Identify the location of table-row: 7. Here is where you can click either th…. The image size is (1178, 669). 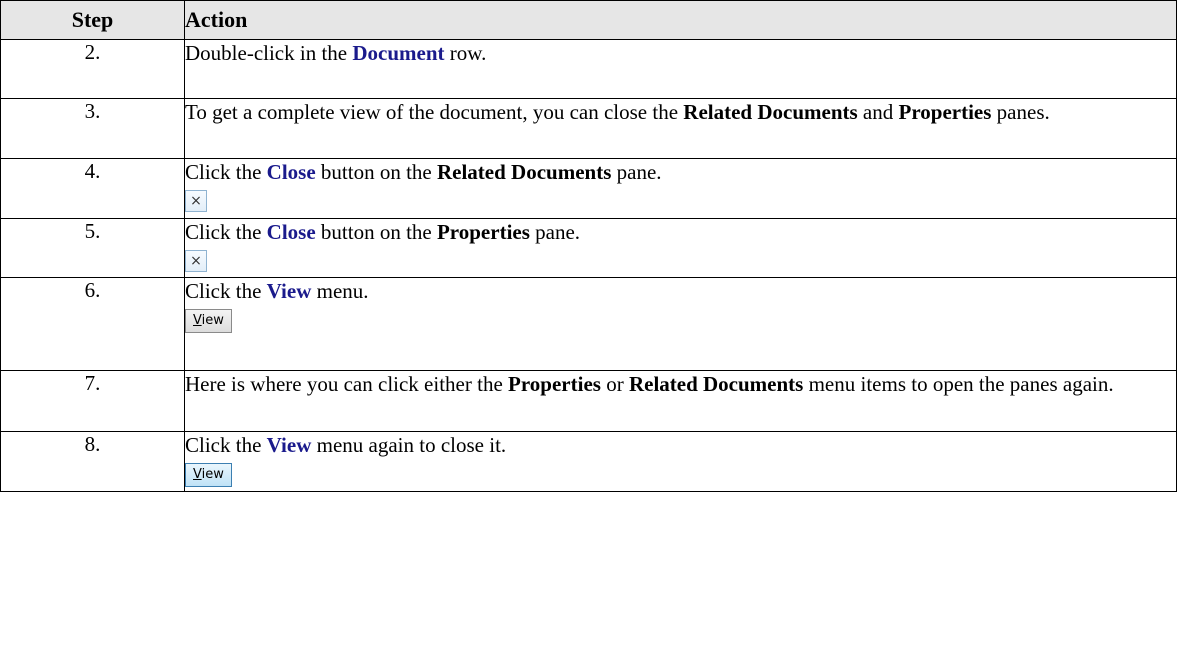
(588, 401).